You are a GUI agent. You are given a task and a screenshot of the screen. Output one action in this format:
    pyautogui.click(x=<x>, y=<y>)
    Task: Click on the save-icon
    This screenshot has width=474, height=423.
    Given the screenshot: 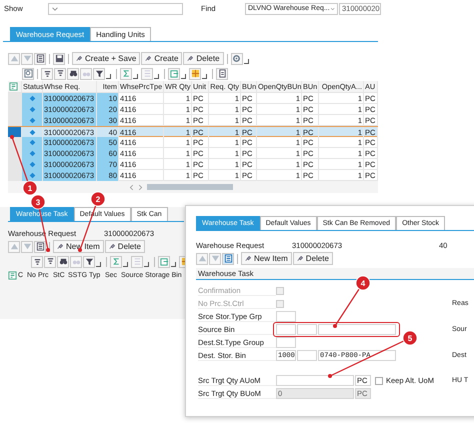 What is the action you would take?
    pyautogui.click(x=59, y=58)
    